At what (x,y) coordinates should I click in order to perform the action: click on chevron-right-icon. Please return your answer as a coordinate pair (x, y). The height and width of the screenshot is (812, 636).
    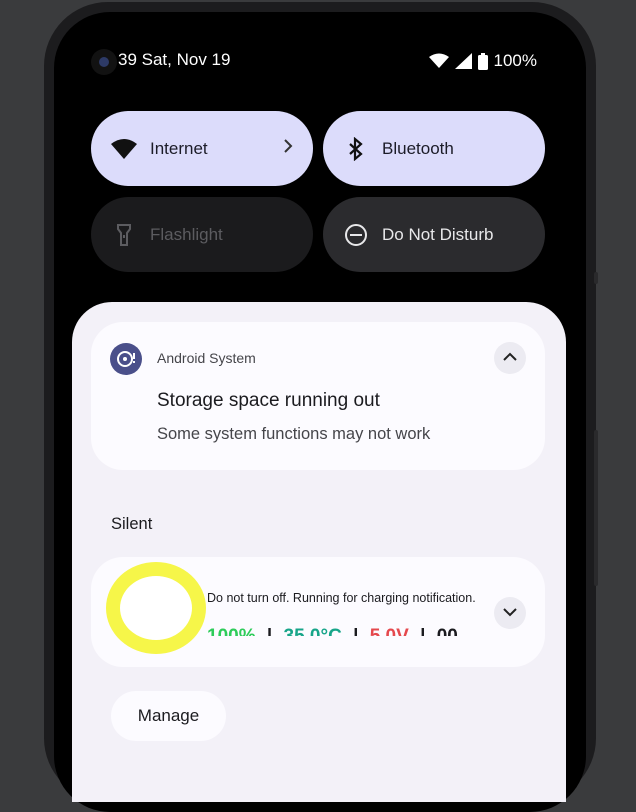
    Looking at the image, I should click on (288, 148).